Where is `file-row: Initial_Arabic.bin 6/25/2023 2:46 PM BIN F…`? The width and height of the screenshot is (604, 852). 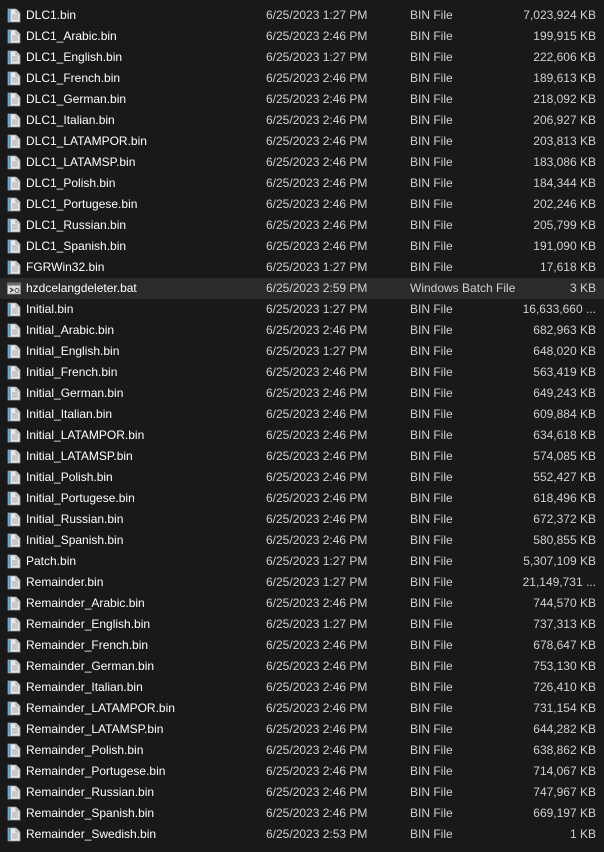 file-row: Initial_Arabic.bin 6/25/2023 2:46 PM BIN F… is located at coordinates (302, 330).